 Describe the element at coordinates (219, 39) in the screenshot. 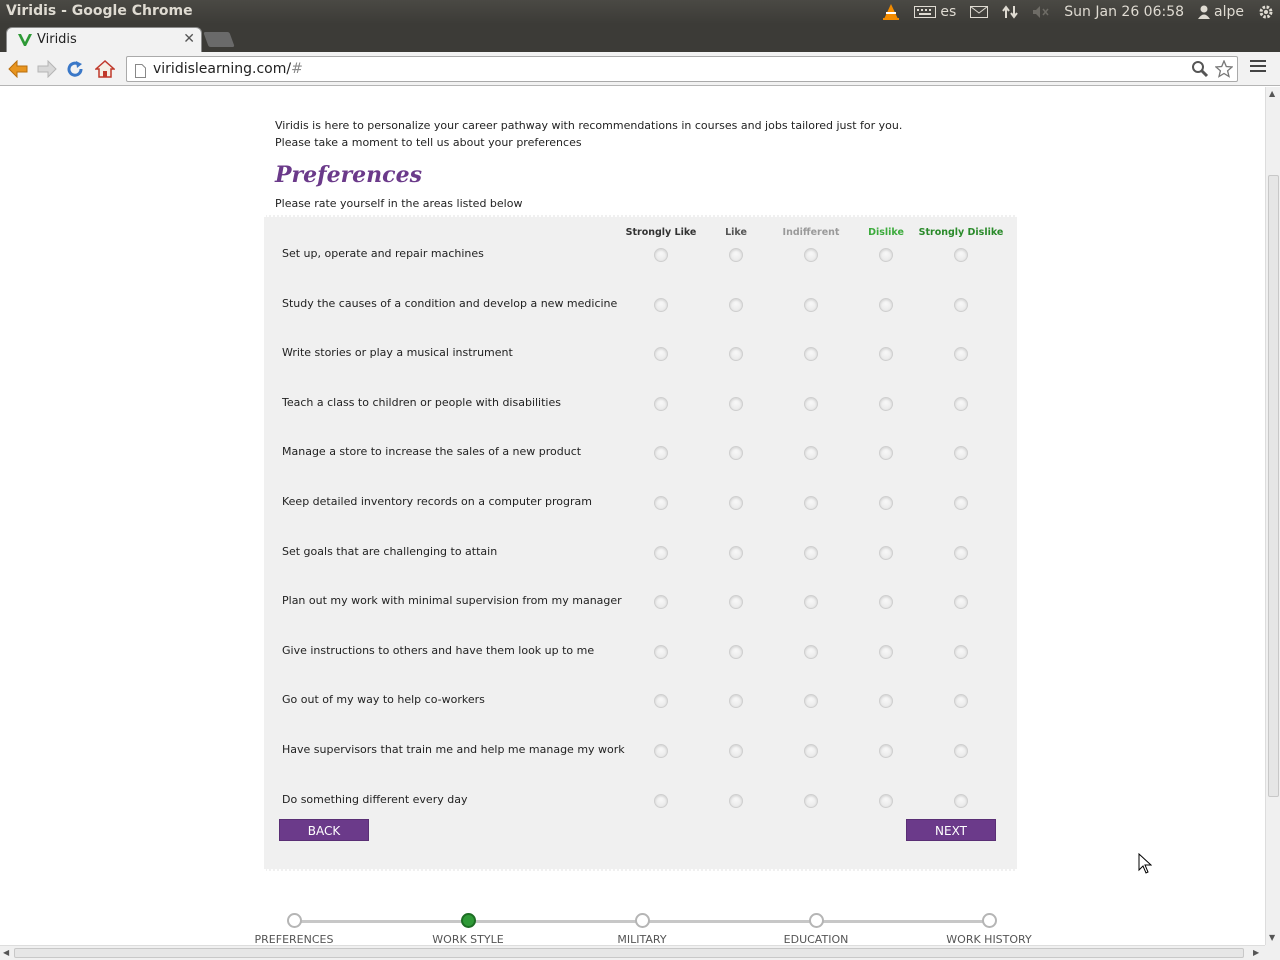

I see `new-tab-button` at that location.